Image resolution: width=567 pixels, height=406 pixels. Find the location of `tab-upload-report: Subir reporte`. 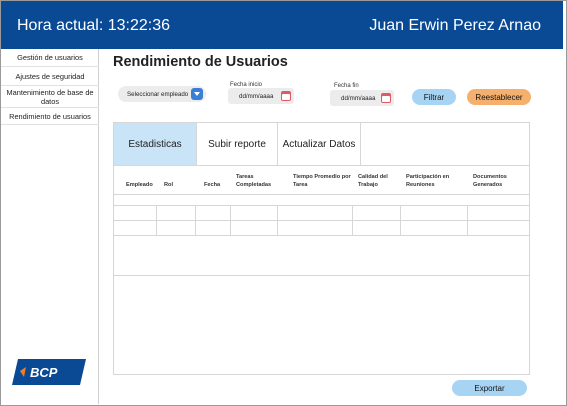

tab-upload-report: Subir reporte is located at coordinates (237, 144).